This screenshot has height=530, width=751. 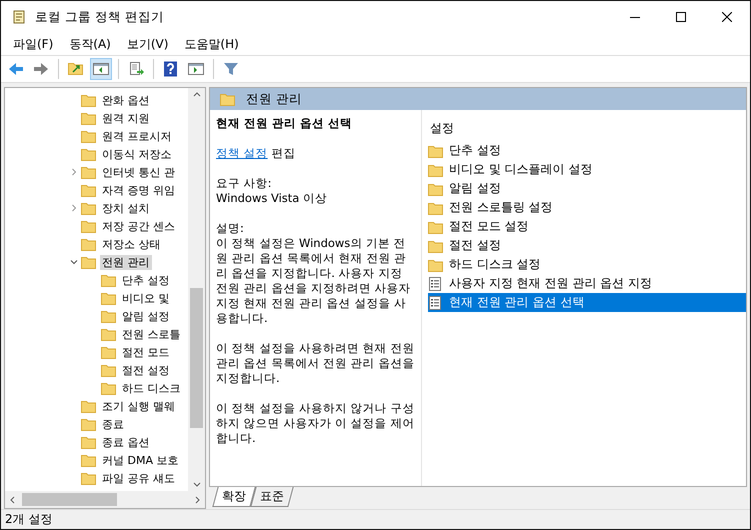 I want to click on list-item: 절전 설정, so click(x=475, y=245).